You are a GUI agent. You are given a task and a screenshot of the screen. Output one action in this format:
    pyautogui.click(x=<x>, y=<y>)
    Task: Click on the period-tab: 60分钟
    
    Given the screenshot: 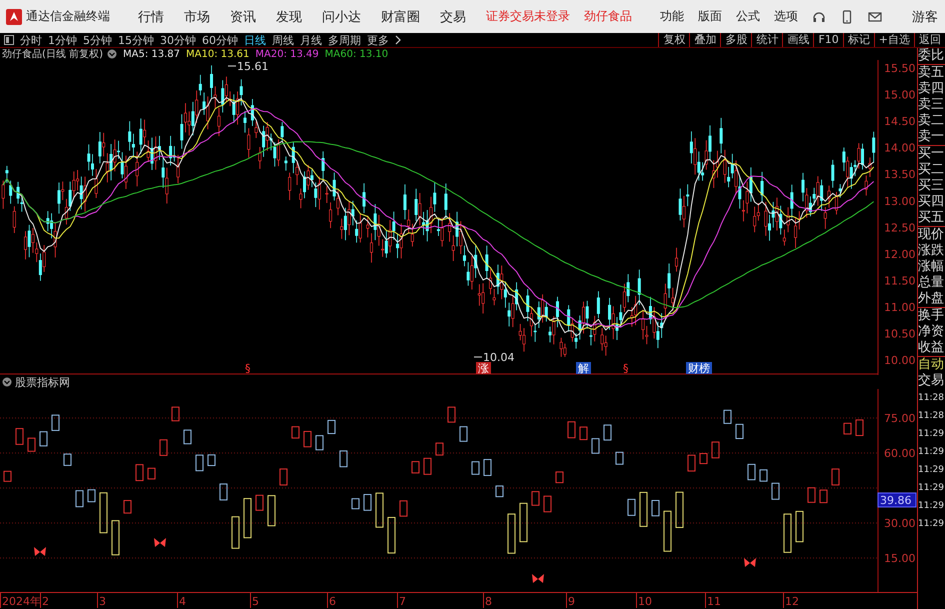 What is the action you would take?
    pyautogui.click(x=220, y=40)
    